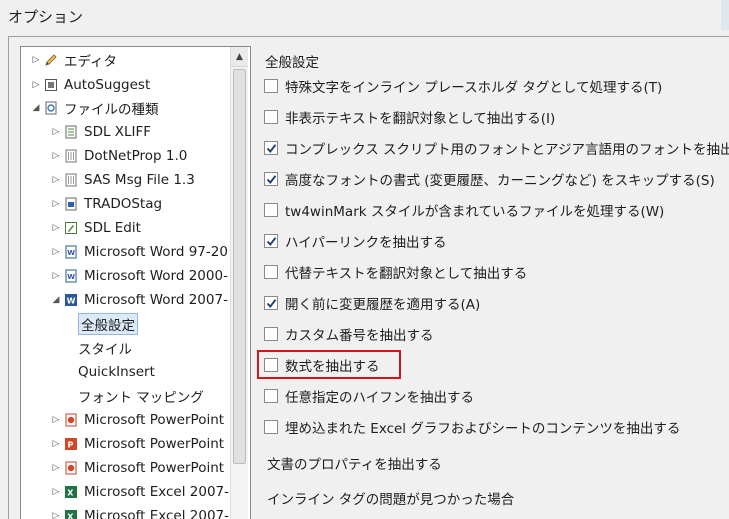 This screenshot has width=729, height=519. What do you see at coordinates (51, 108) in the screenshot?
I see `file-types-icon` at bounding box center [51, 108].